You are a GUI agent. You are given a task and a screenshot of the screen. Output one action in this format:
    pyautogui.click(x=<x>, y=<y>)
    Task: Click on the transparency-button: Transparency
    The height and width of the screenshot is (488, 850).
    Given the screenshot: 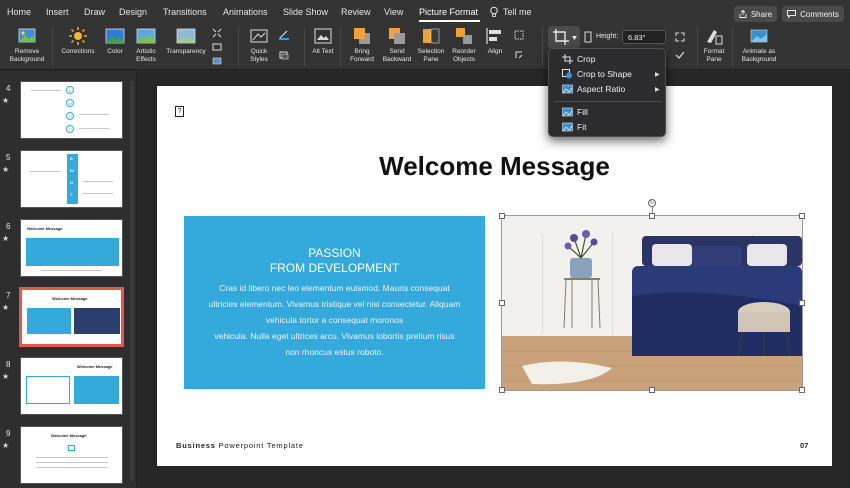 What is the action you would take?
    pyautogui.click(x=186, y=41)
    